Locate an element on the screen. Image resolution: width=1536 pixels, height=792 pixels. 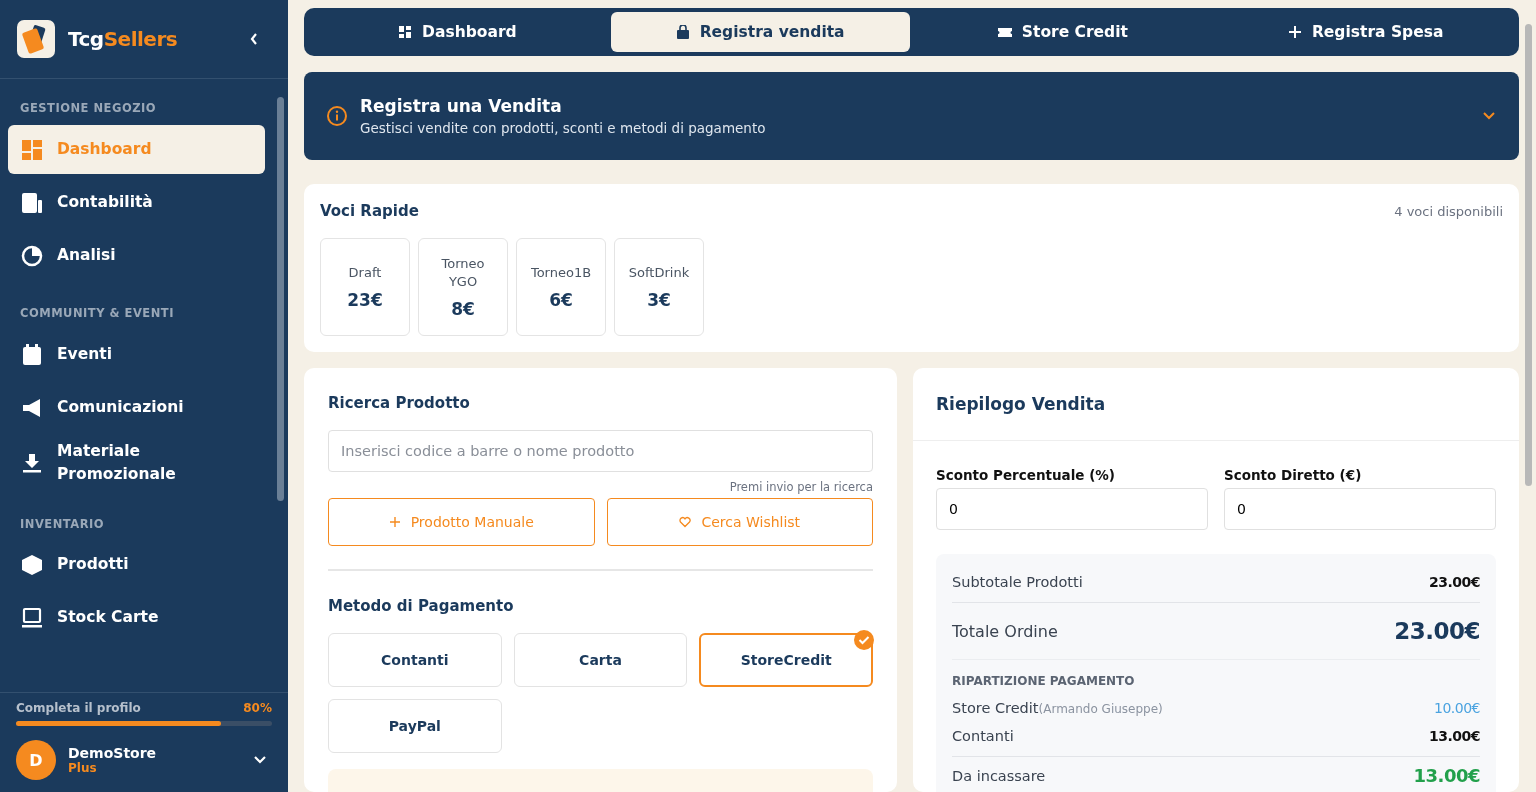
section-title: COMMUNITY & EVENTI is located at coordinates (97, 313).